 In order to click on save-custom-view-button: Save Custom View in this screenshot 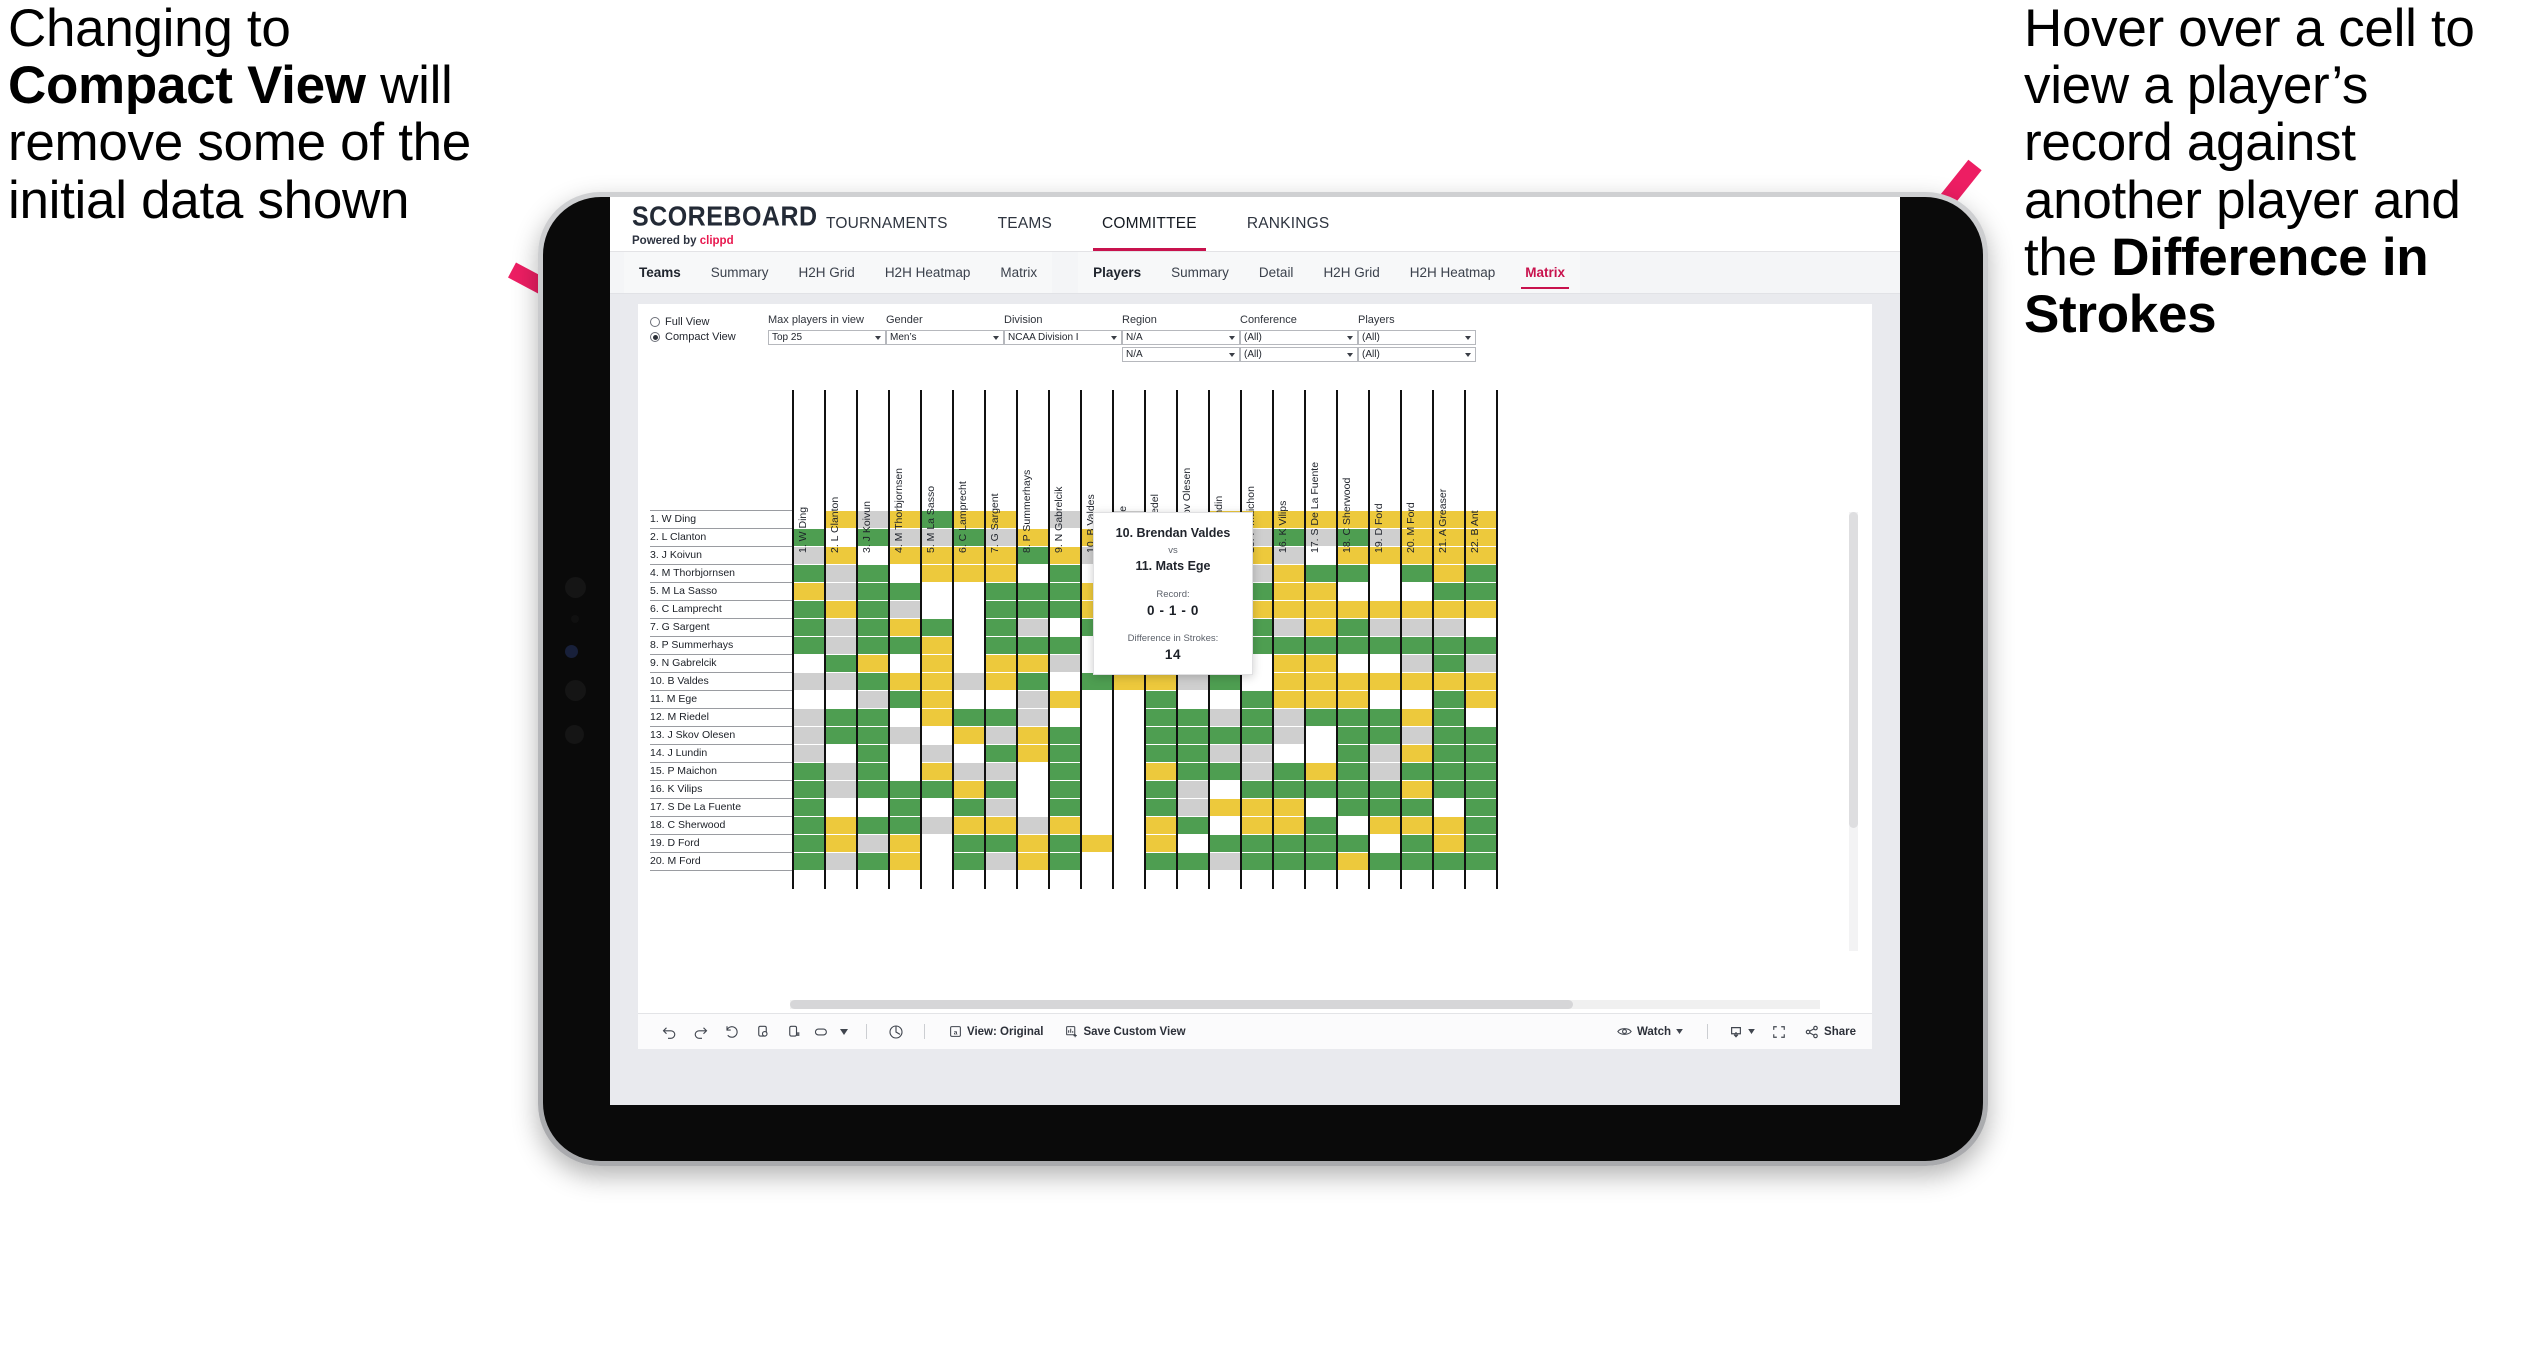, I will do `click(1125, 1031)`.